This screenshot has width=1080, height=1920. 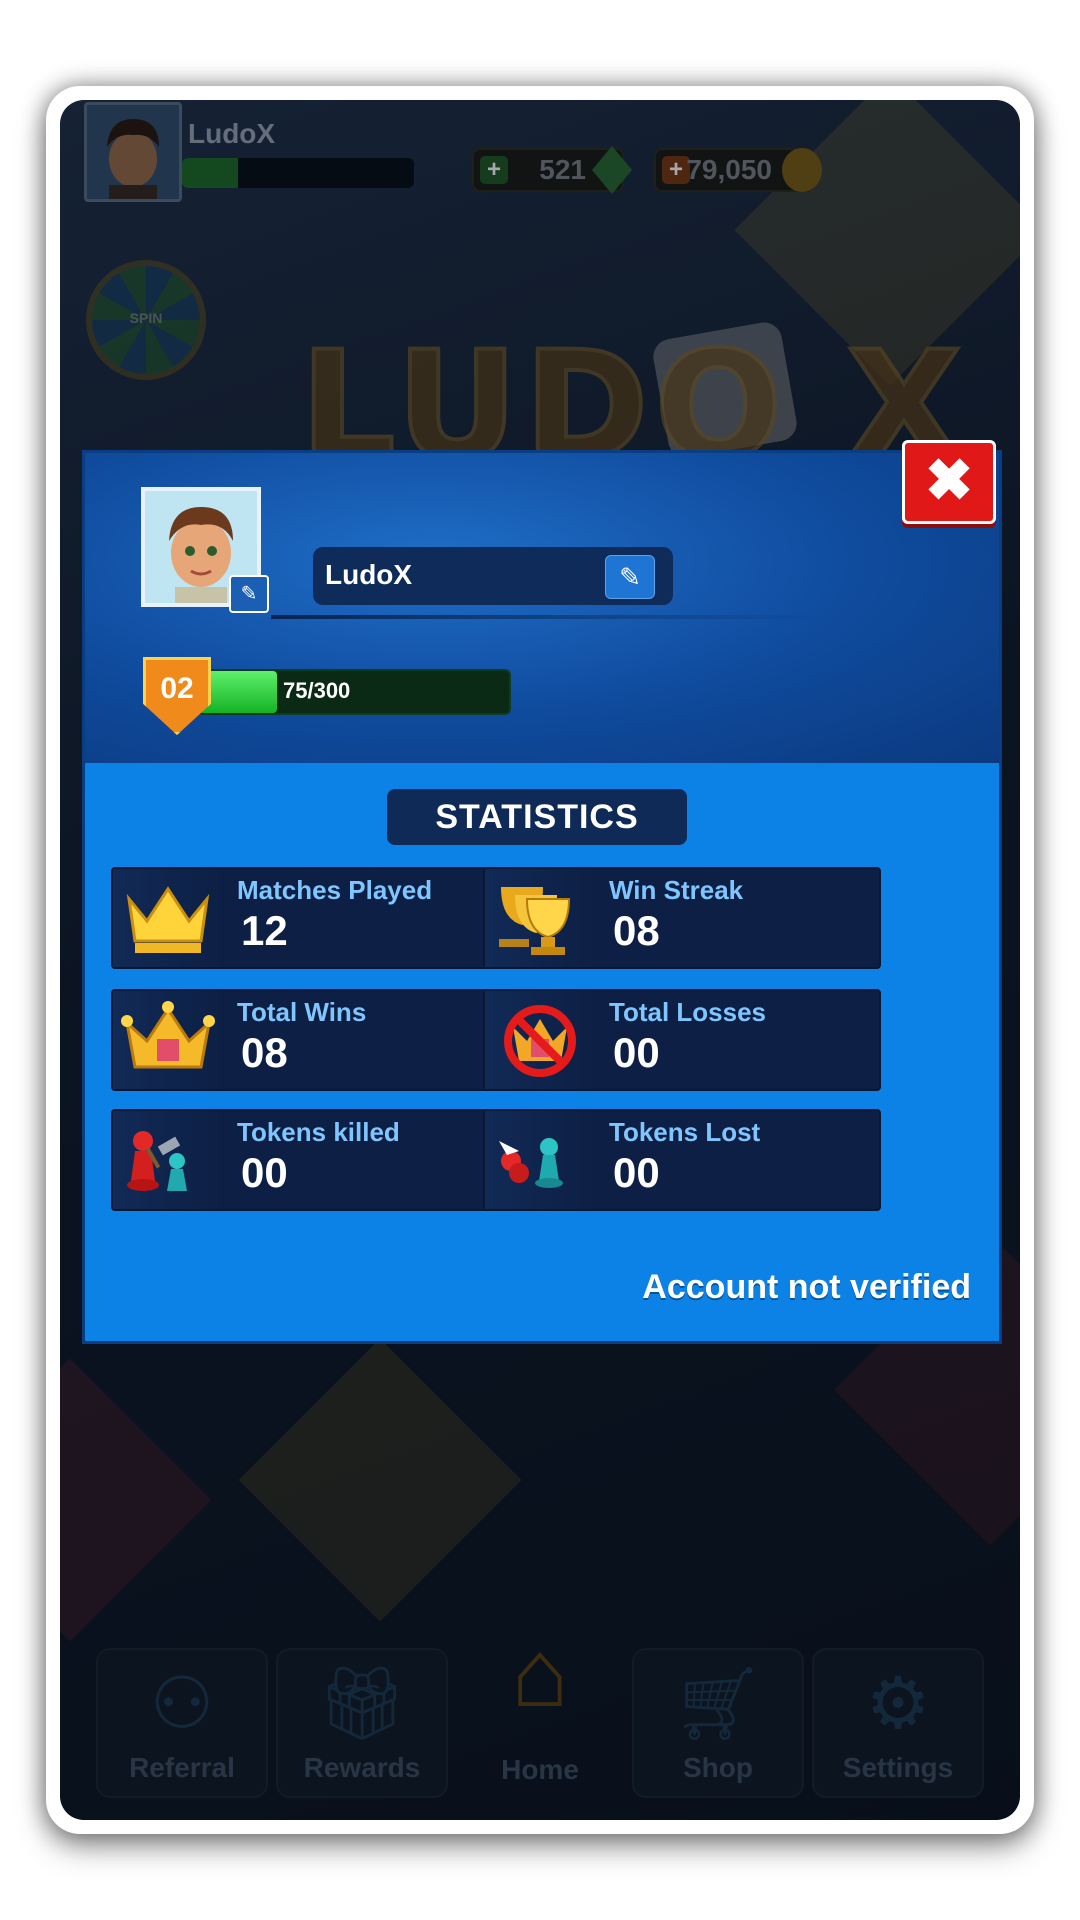 I want to click on close-button: ✖, so click(x=949, y=482).